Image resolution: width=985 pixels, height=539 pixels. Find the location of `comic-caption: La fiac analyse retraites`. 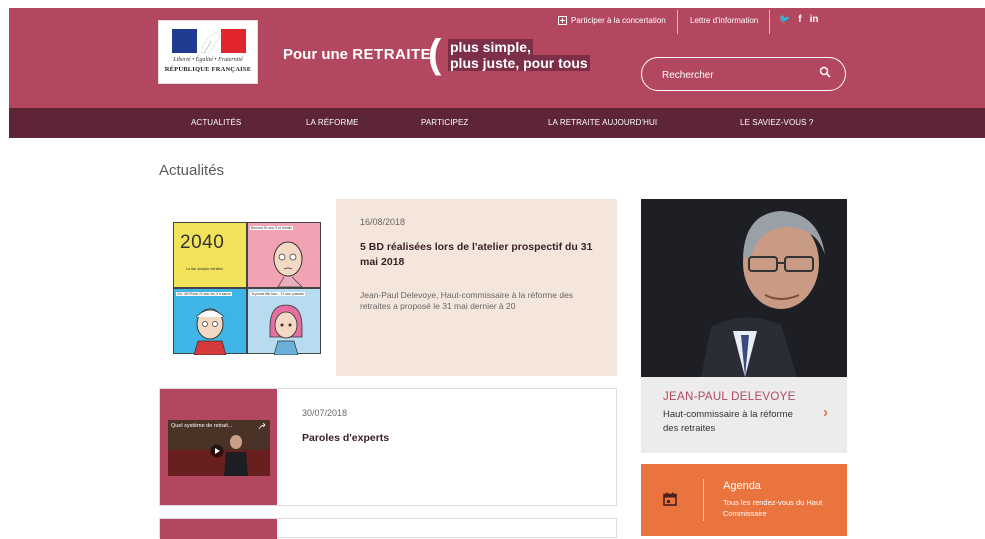

comic-caption: La fiac analyse retraites is located at coordinates (204, 269).